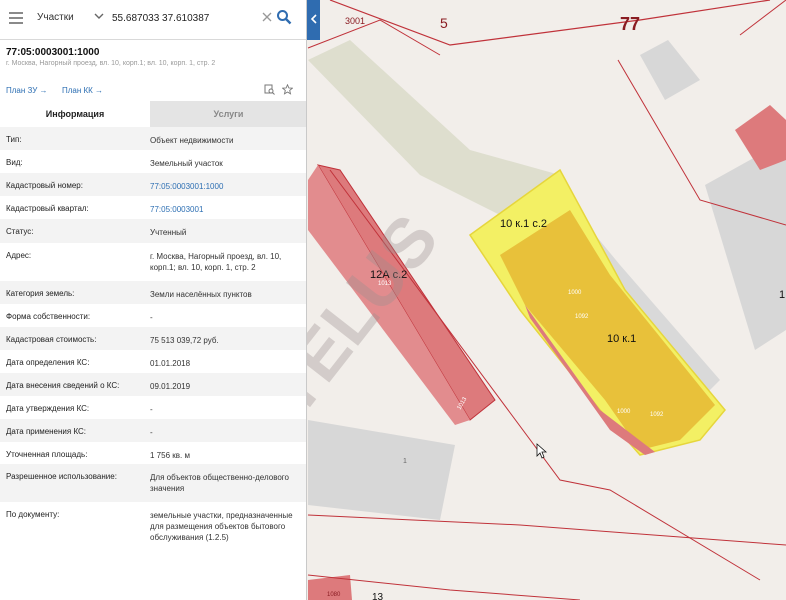  Describe the element at coordinates (61, 476) in the screenshot. I see `row-label: Разрешенное использование:` at that location.